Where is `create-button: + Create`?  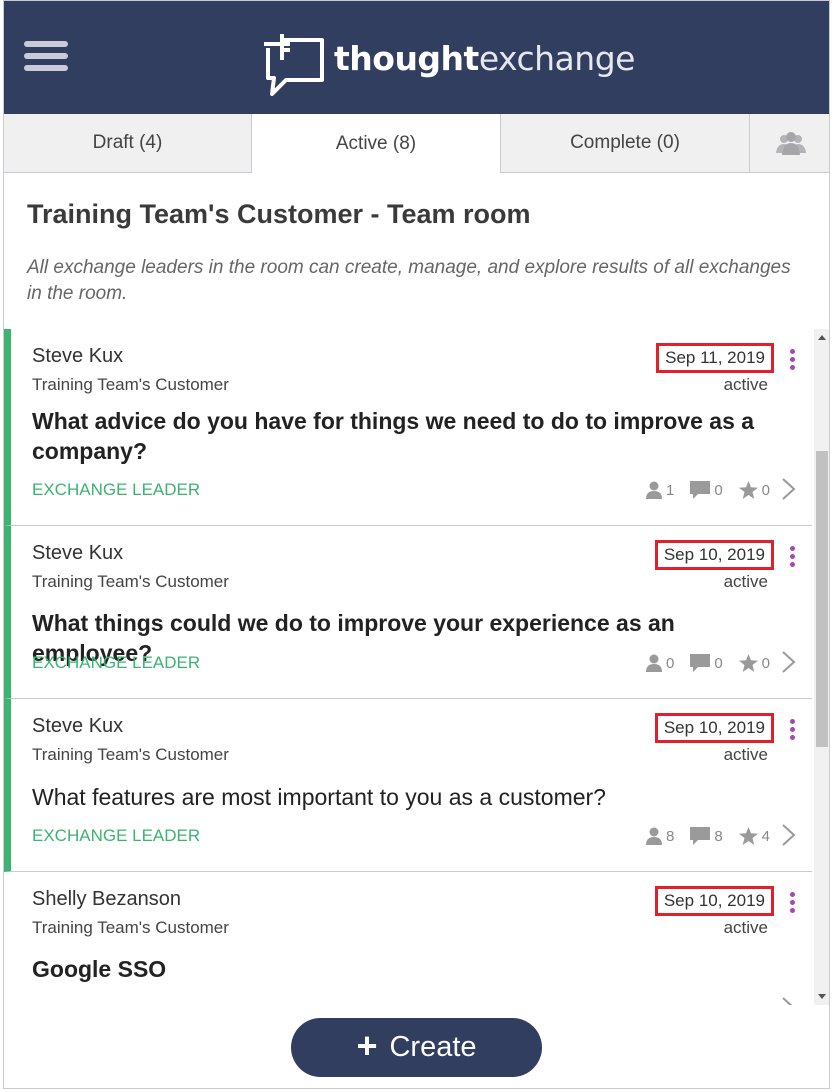 create-button: + Create is located at coordinates (416, 1047).